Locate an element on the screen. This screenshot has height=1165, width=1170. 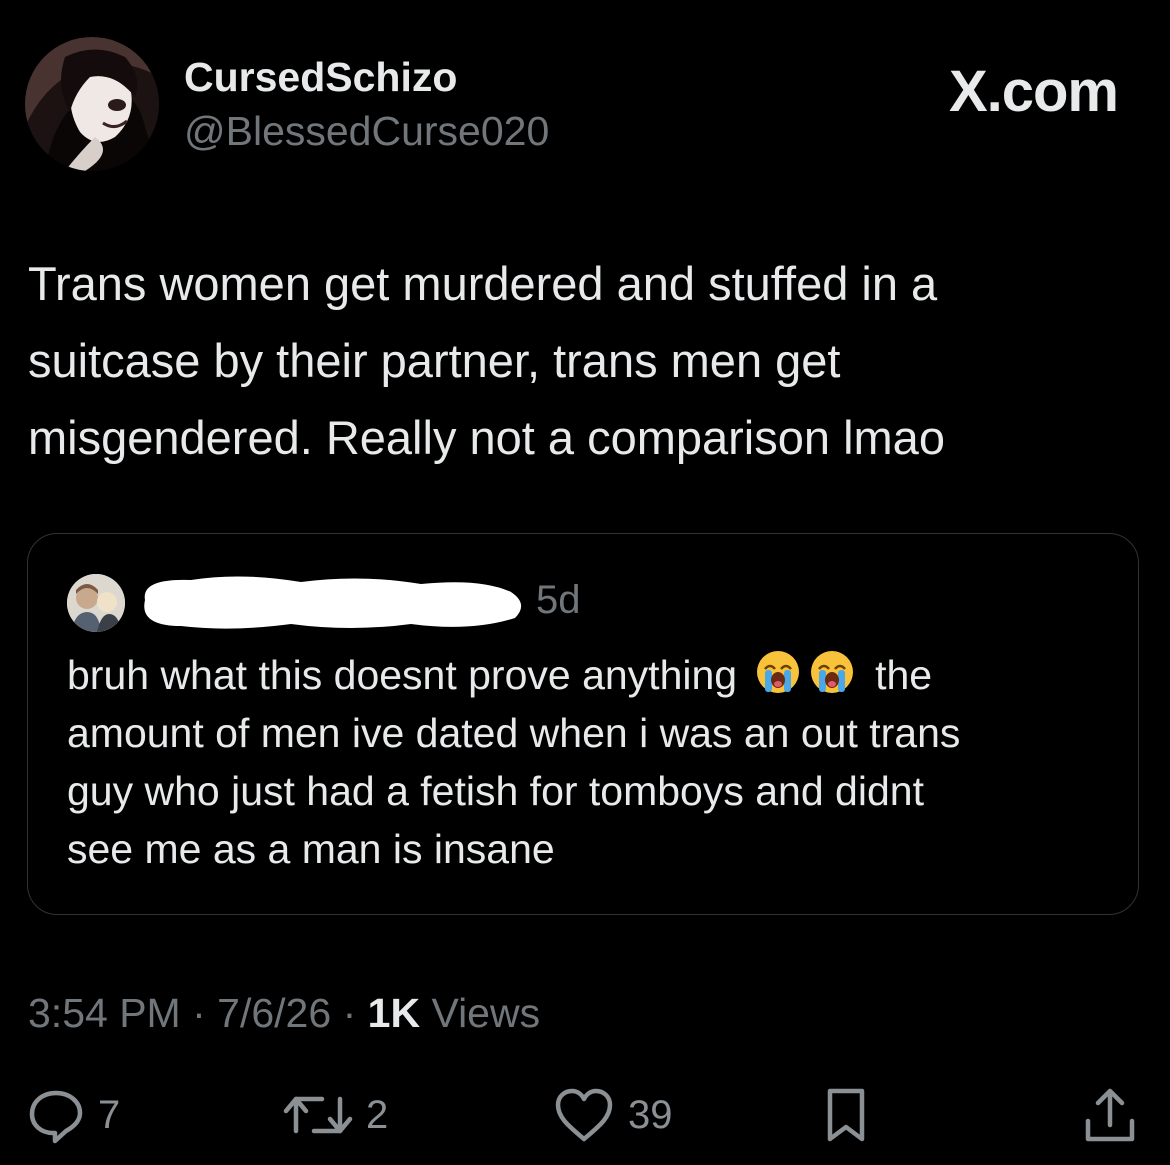
redacted-name is located at coordinates (329, 601).